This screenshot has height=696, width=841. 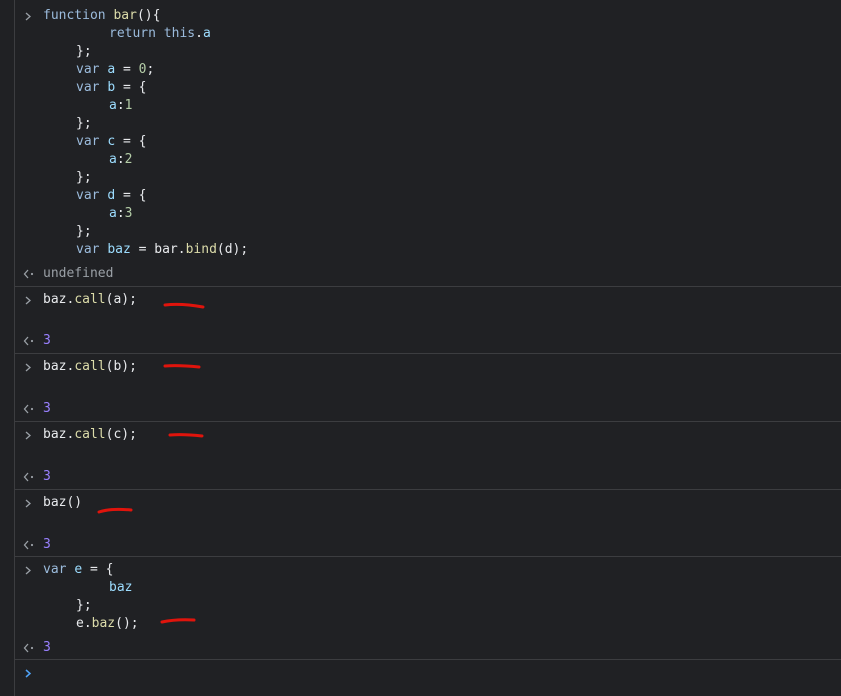 I want to click on code-line: var d = {, so click(x=111, y=195).